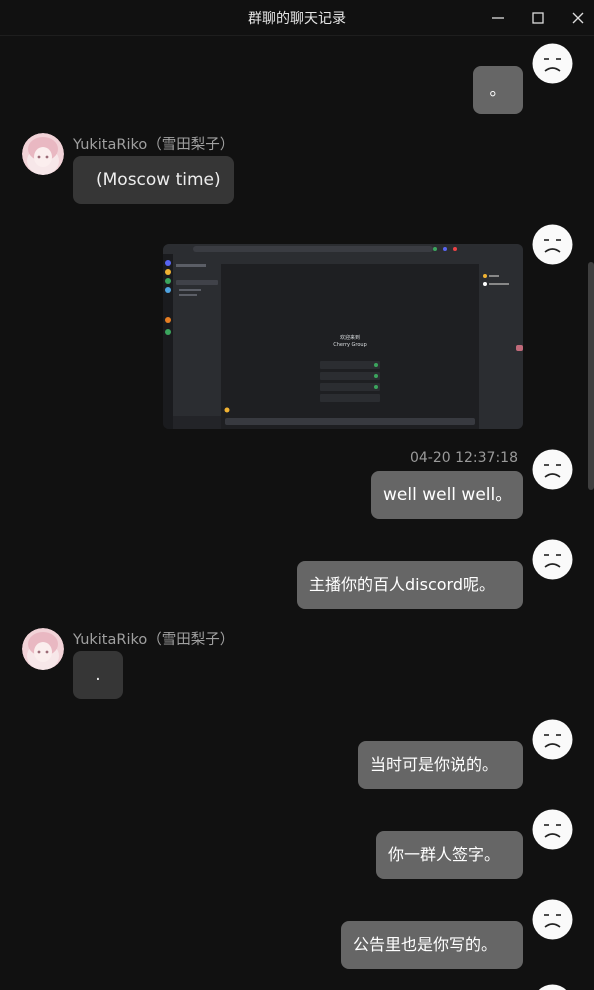 The height and width of the screenshot is (990, 594). I want to click on message-timestamp: 04-20 12:37:18, so click(463, 458).